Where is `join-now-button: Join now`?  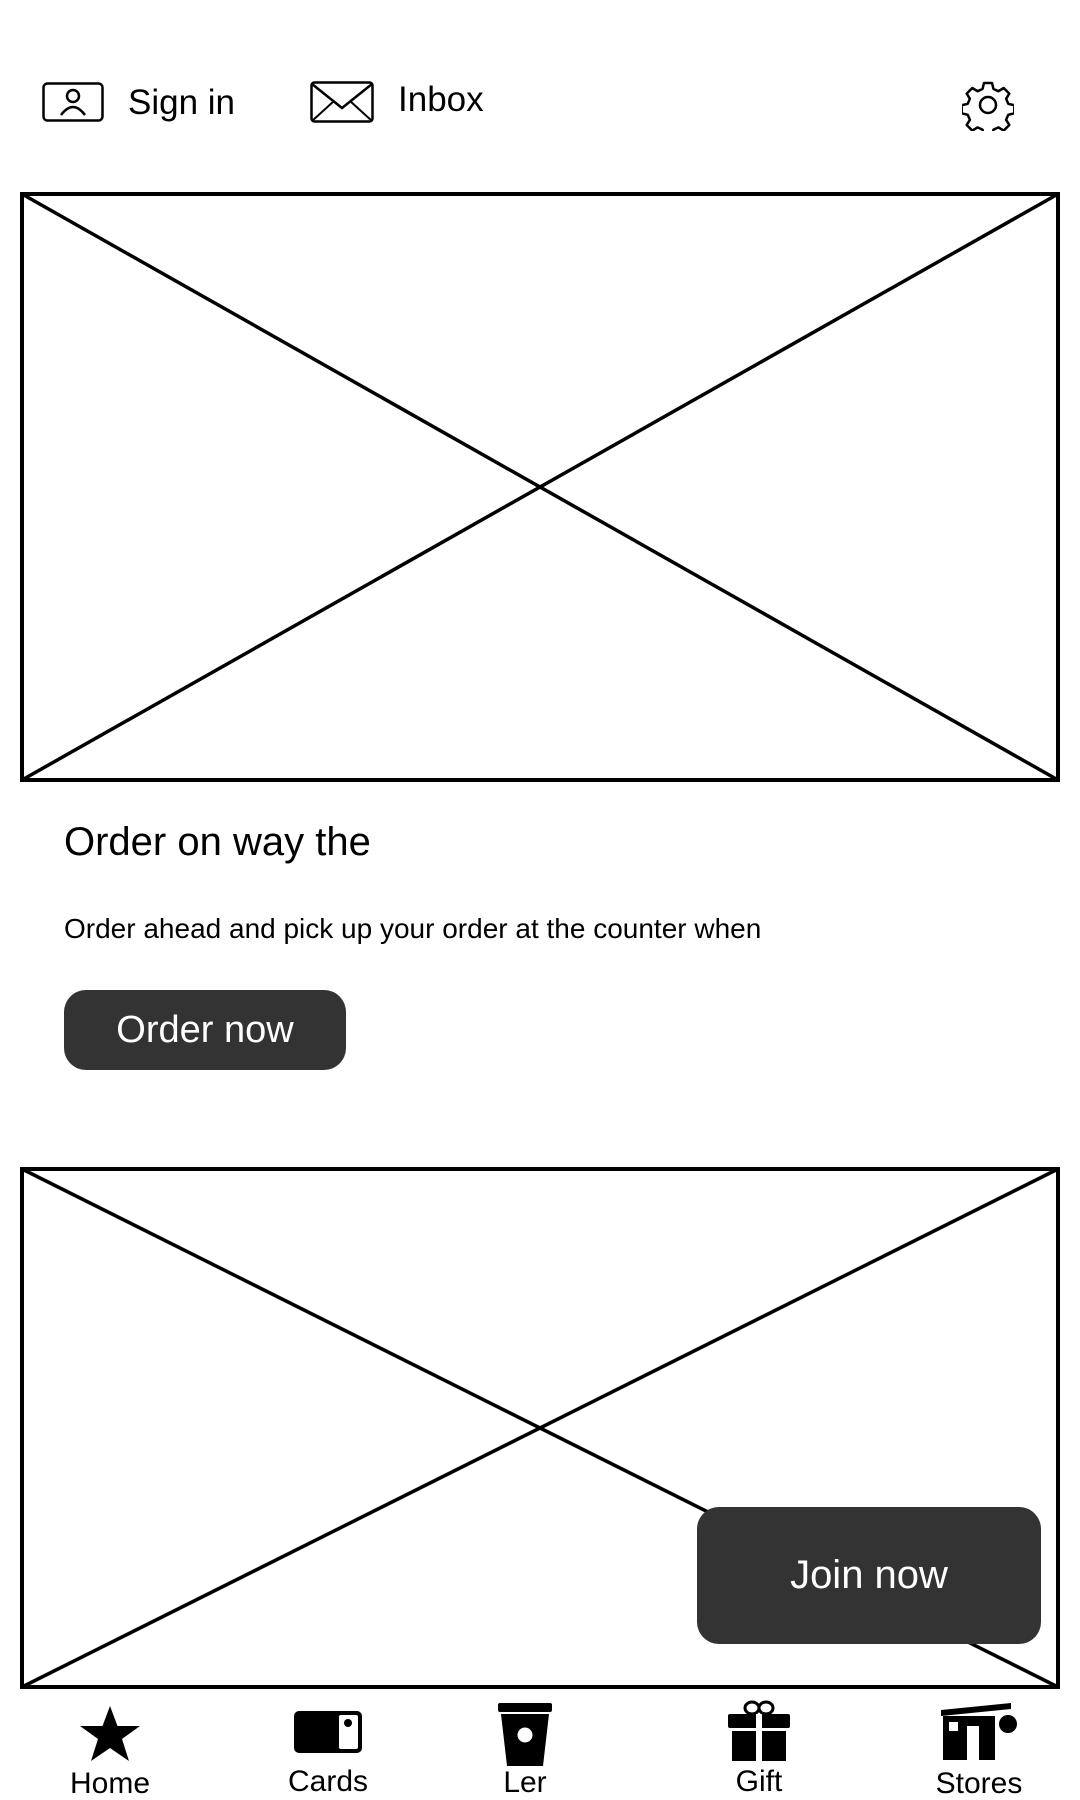 join-now-button: Join now is located at coordinates (869, 1575).